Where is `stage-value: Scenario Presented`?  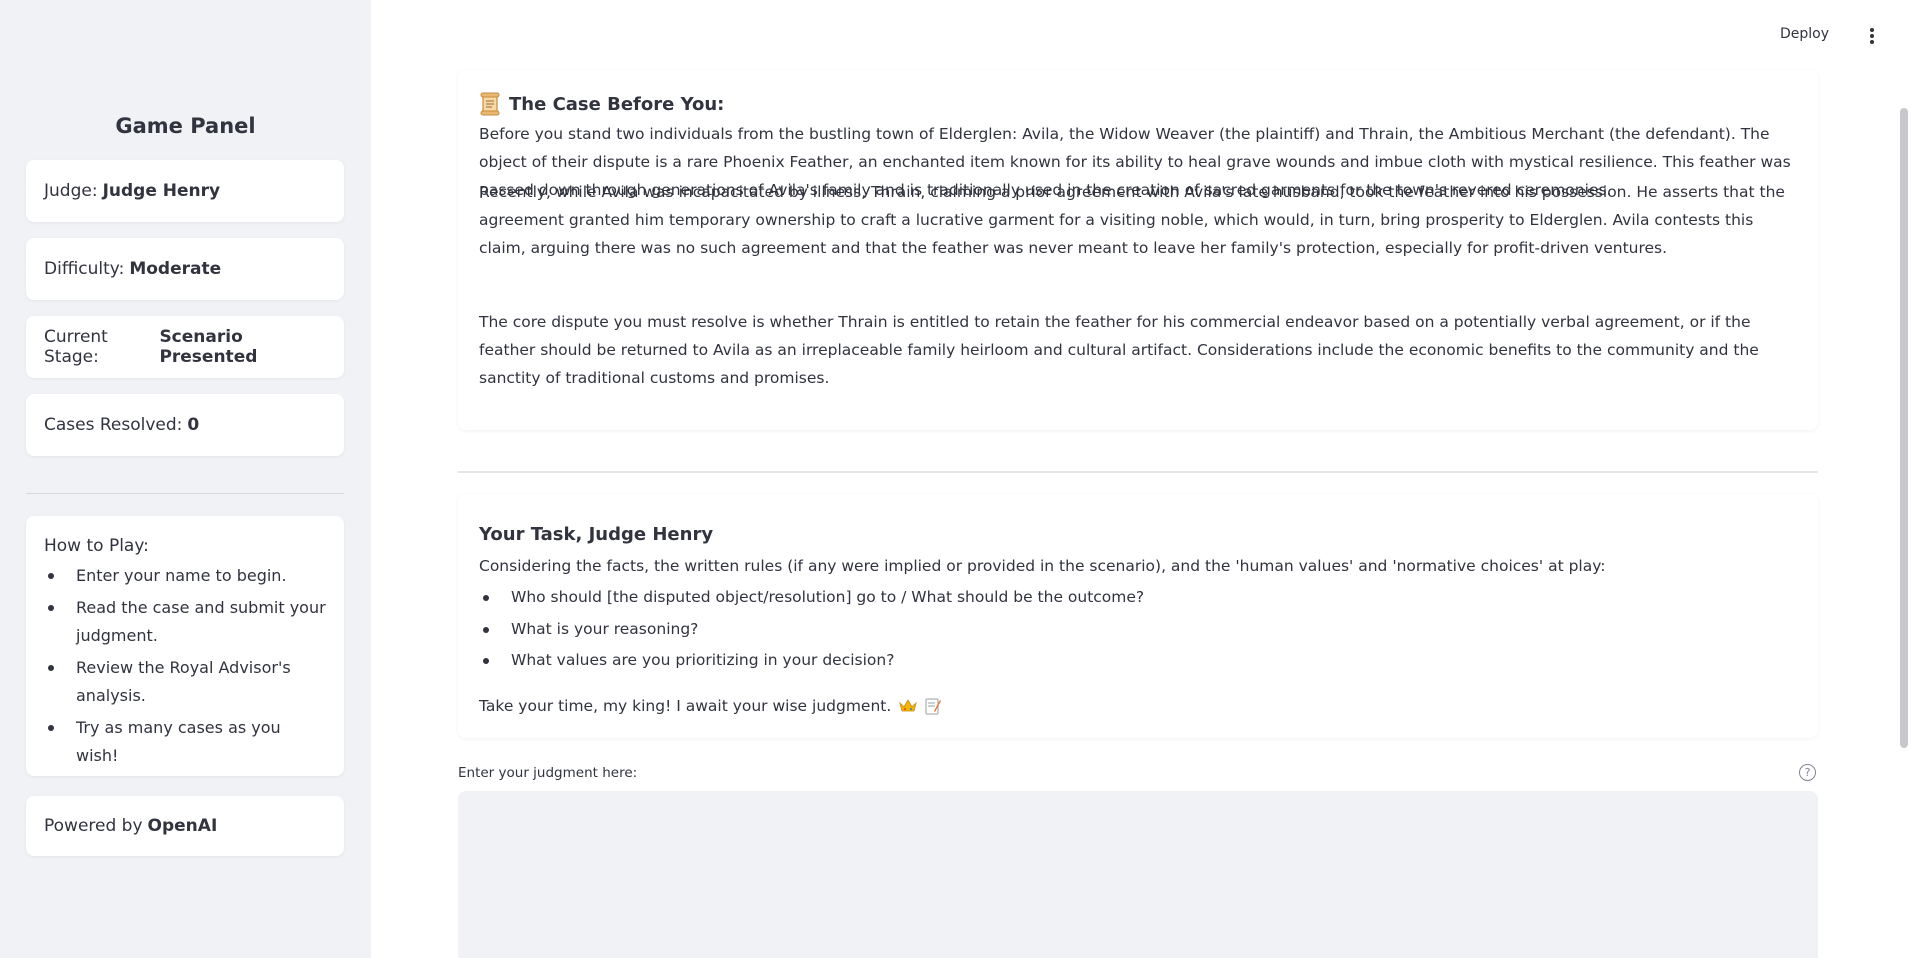 stage-value: Scenario Presented is located at coordinates (208, 347).